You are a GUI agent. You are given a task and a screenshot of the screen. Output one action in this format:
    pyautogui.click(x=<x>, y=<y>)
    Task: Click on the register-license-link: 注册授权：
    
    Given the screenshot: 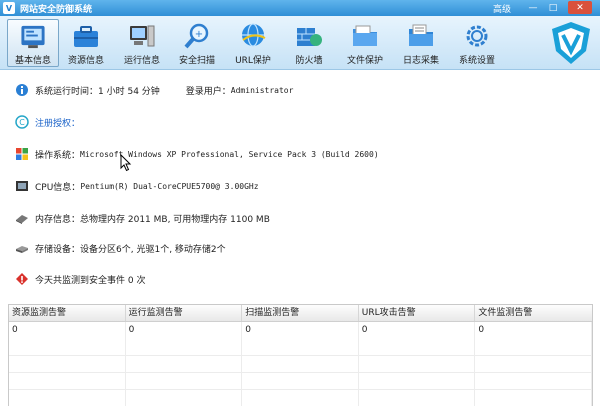 What is the action you would take?
    pyautogui.click(x=57, y=122)
    